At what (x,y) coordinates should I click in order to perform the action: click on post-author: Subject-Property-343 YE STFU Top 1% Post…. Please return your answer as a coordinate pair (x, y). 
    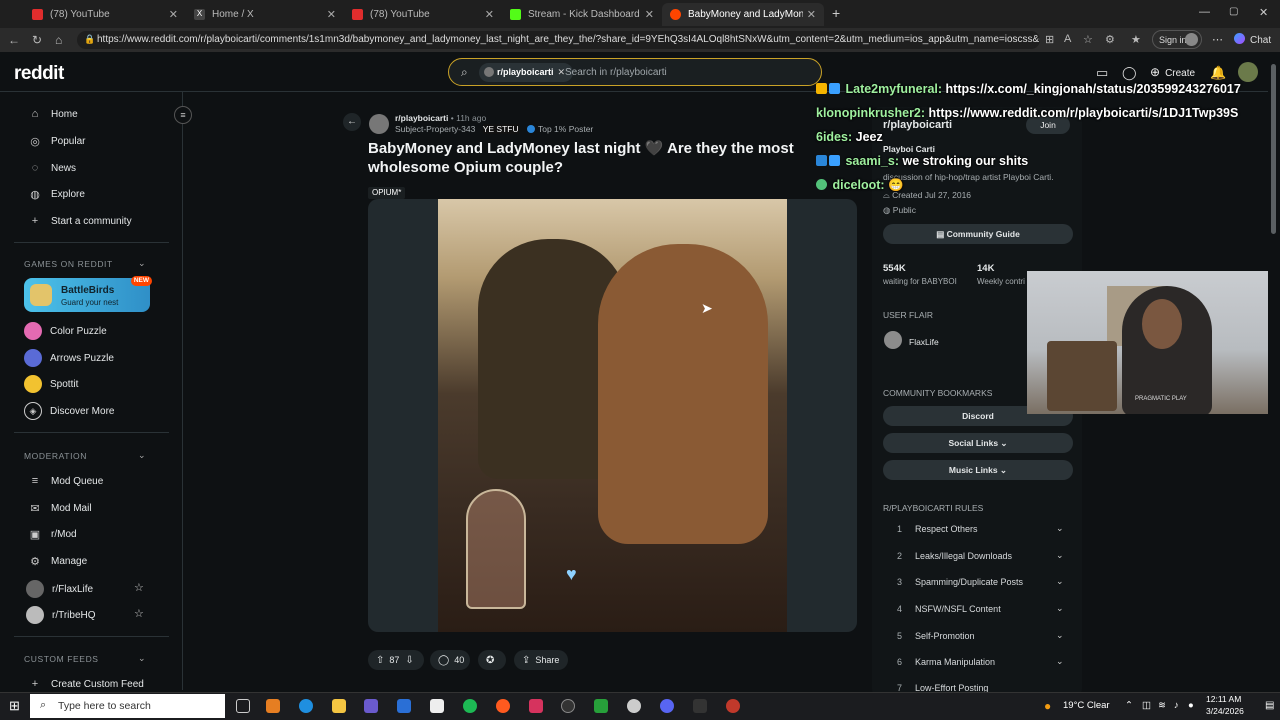
    Looking at the image, I should click on (494, 129).